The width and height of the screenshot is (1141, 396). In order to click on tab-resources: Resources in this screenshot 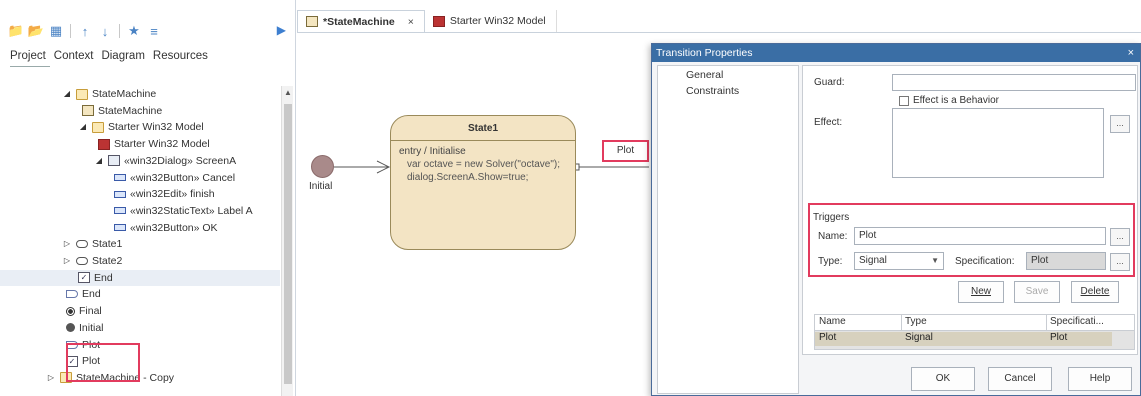, I will do `click(180, 56)`.